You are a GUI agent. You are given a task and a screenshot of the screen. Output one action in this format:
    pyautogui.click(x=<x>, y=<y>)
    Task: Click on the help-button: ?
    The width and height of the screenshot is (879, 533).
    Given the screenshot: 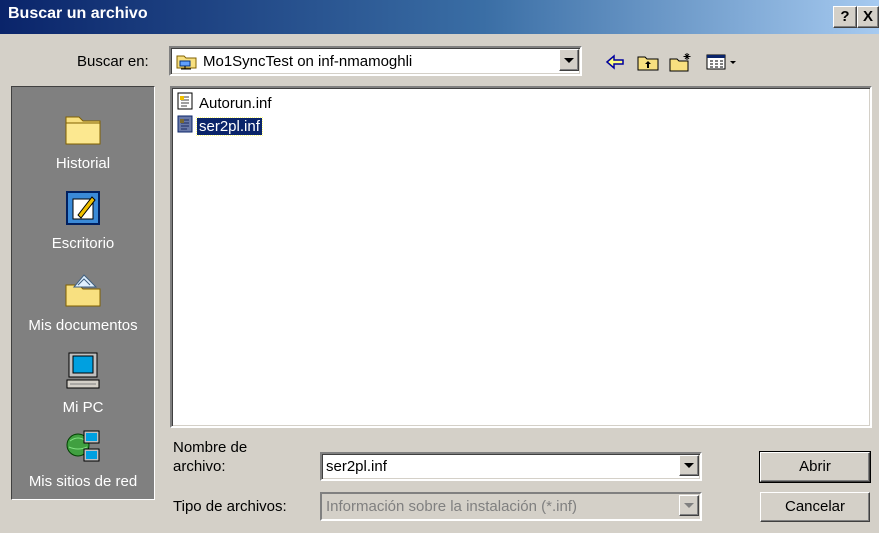 What is the action you would take?
    pyautogui.click(x=845, y=17)
    